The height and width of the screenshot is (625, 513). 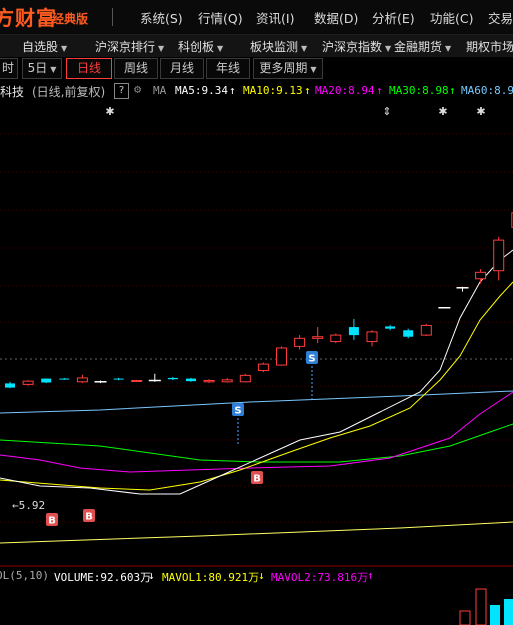 I want to click on ma20-value: MA20:8.94, so click(x=345, y=90).